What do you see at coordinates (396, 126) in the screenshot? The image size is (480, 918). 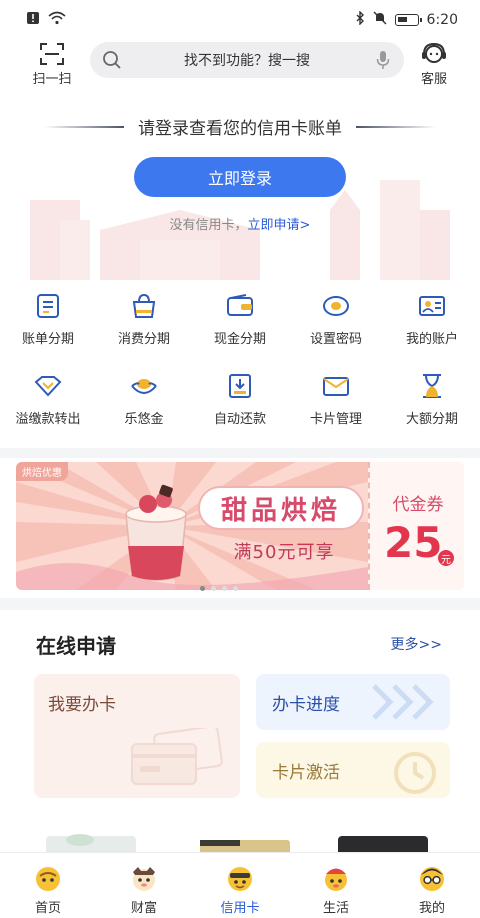 I see `title-right-decoration` at bounding box center [396, 126].